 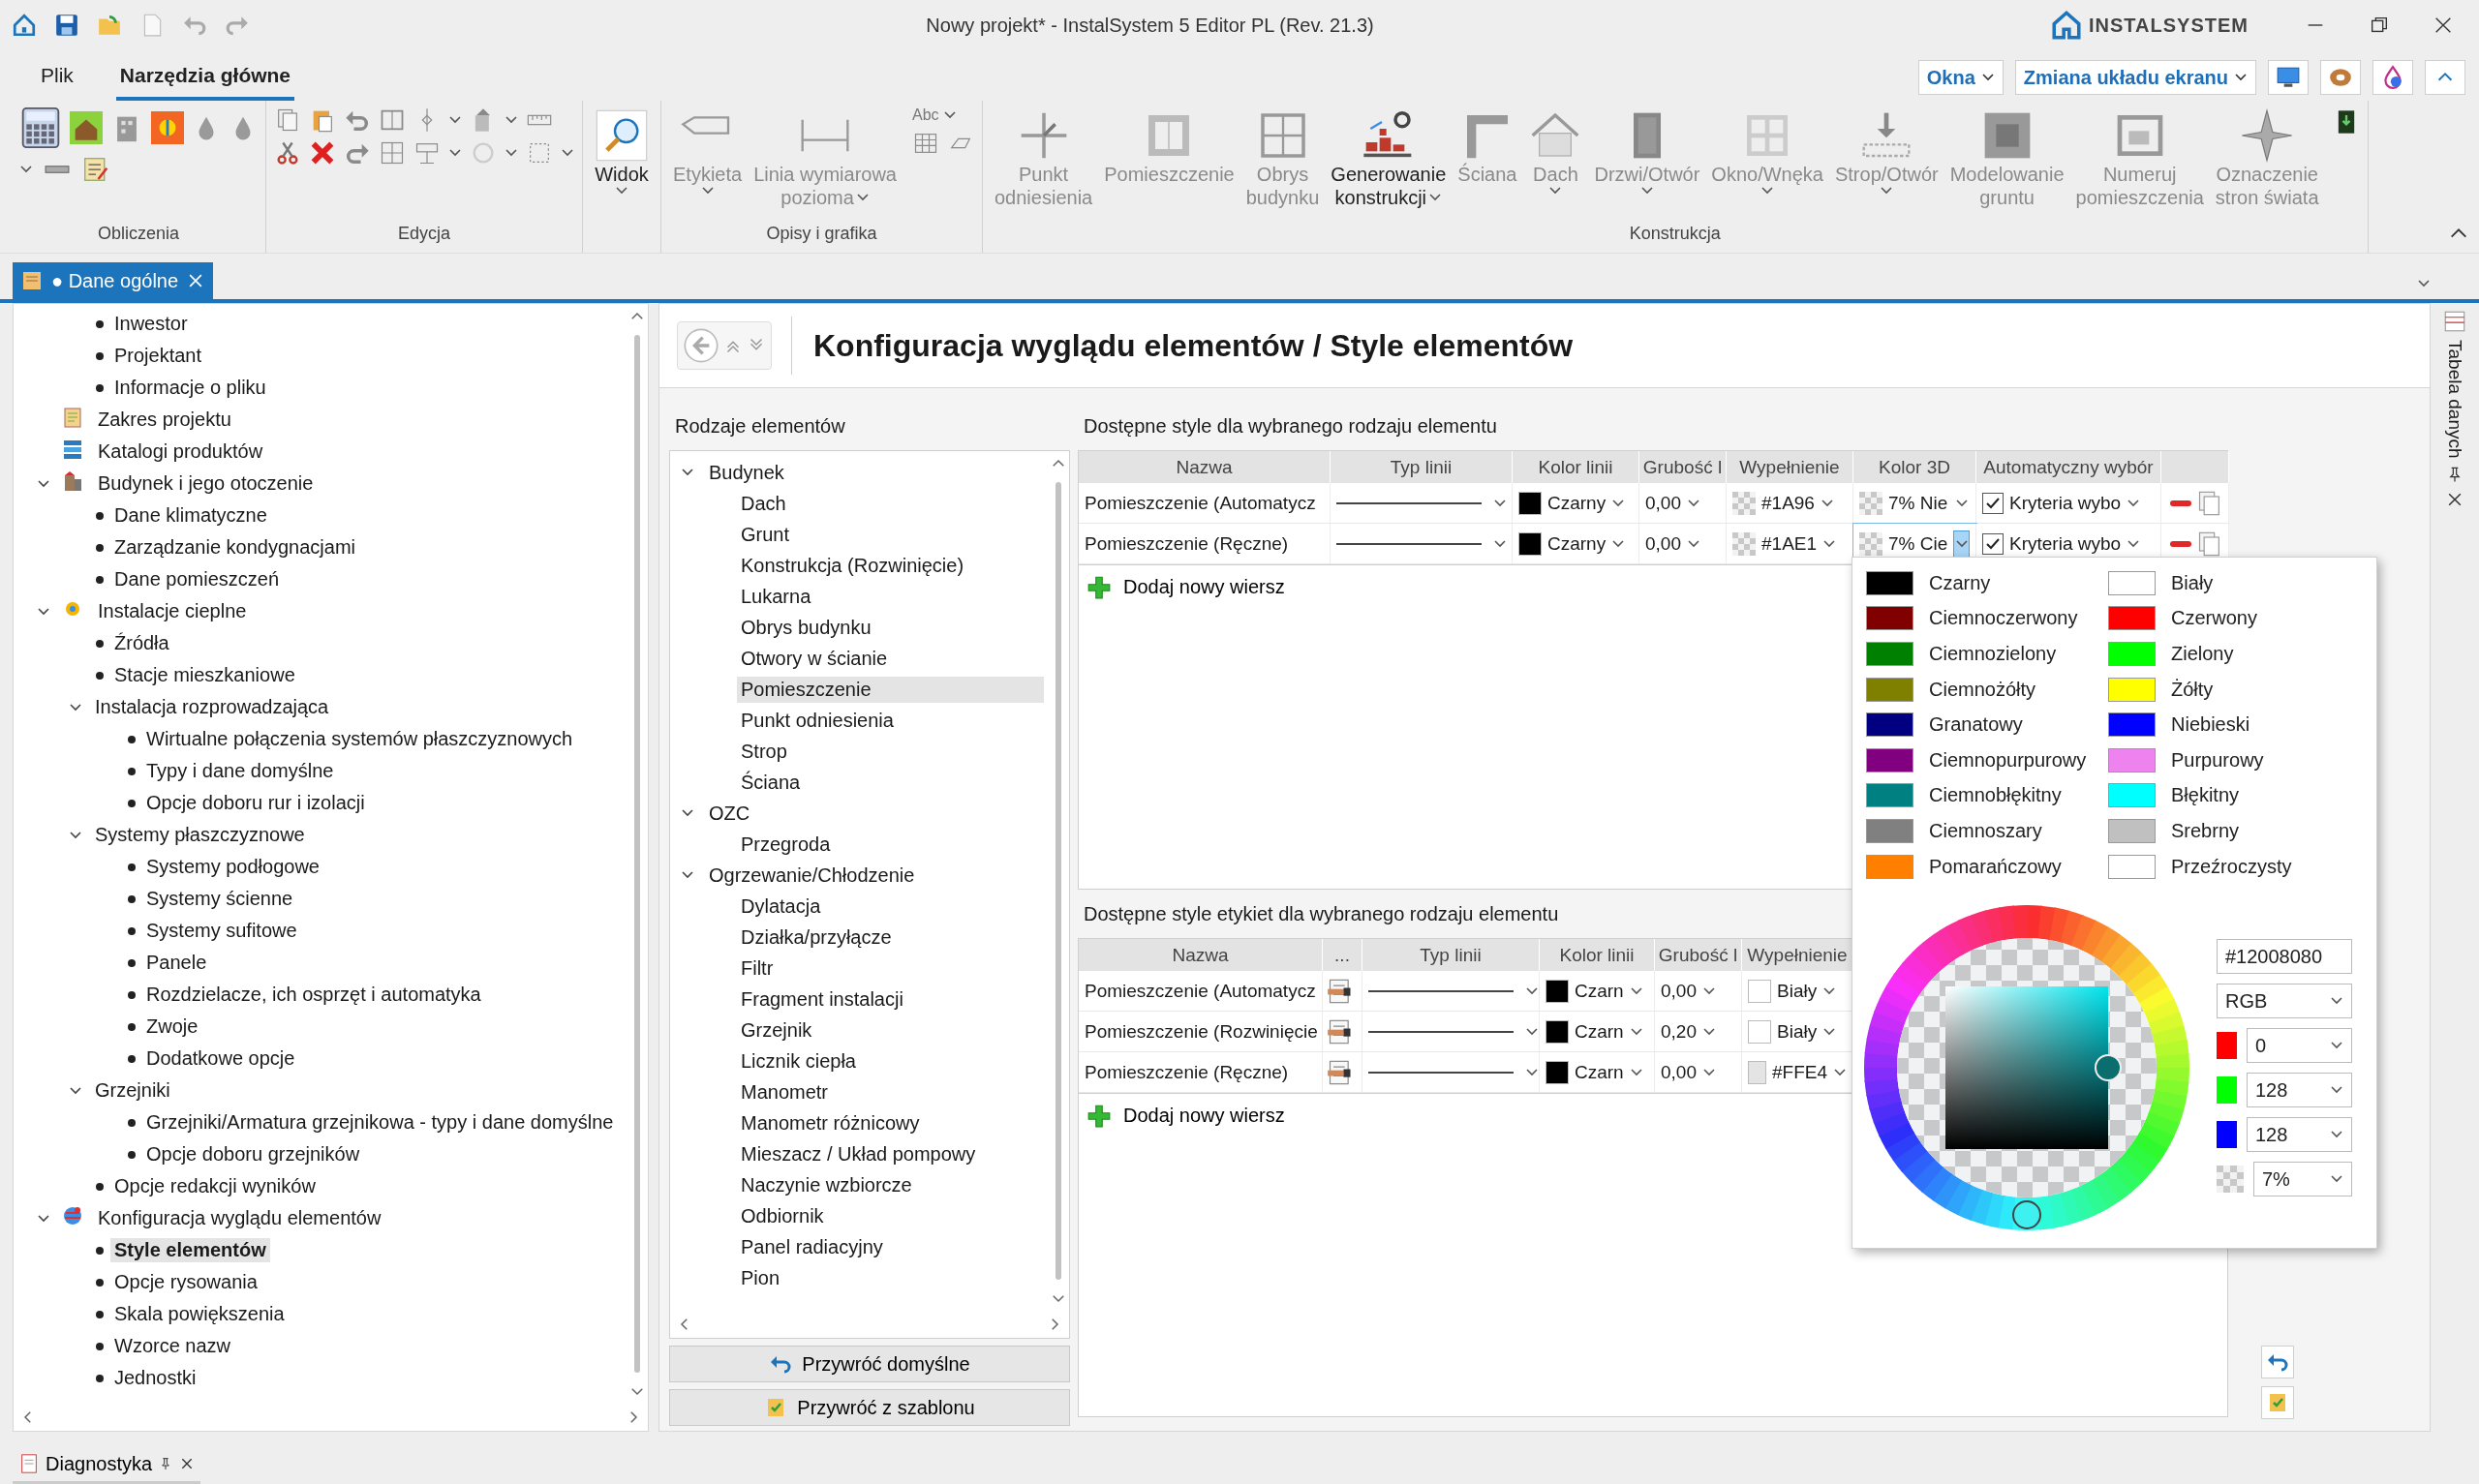 I want to click on ribbon-button: Widok, so click(x=622, y=151).